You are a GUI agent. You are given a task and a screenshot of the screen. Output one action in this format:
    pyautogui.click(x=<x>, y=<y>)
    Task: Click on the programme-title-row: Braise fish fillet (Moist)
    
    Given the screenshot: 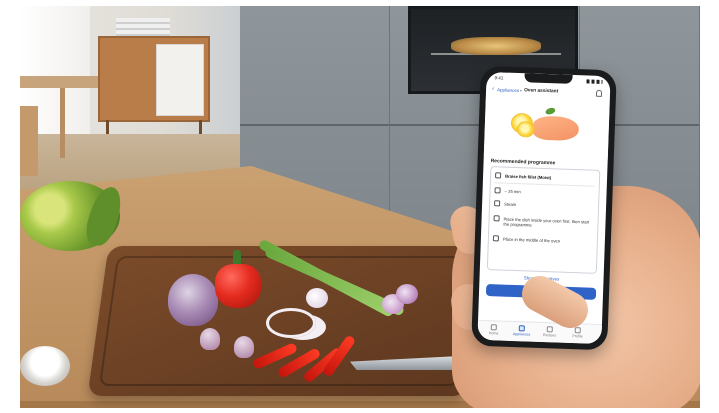 What is the action you would take?
    pyautogui.click(x=545, y=176)
    